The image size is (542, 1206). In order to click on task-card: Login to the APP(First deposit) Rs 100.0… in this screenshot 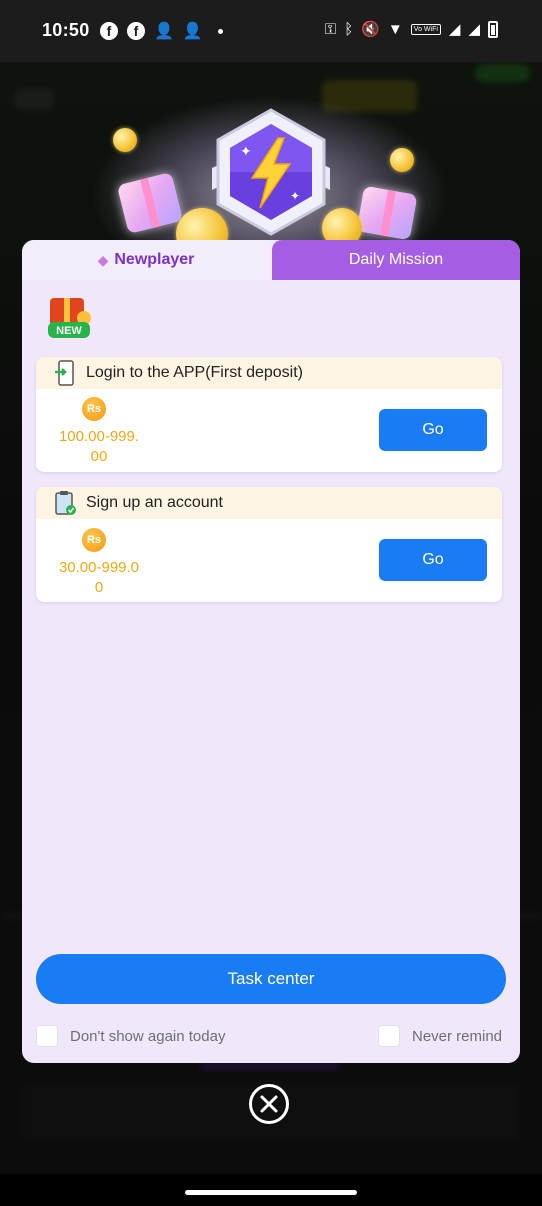, I will do `click(269, 414)`.